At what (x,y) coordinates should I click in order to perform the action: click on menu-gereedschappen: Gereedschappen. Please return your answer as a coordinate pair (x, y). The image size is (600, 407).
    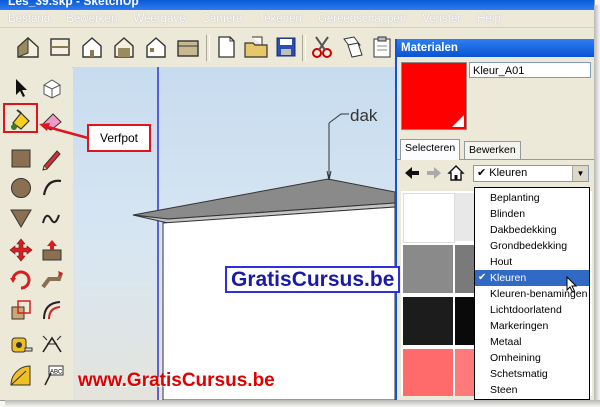
    Looking at the image, I should click on (362, 19).